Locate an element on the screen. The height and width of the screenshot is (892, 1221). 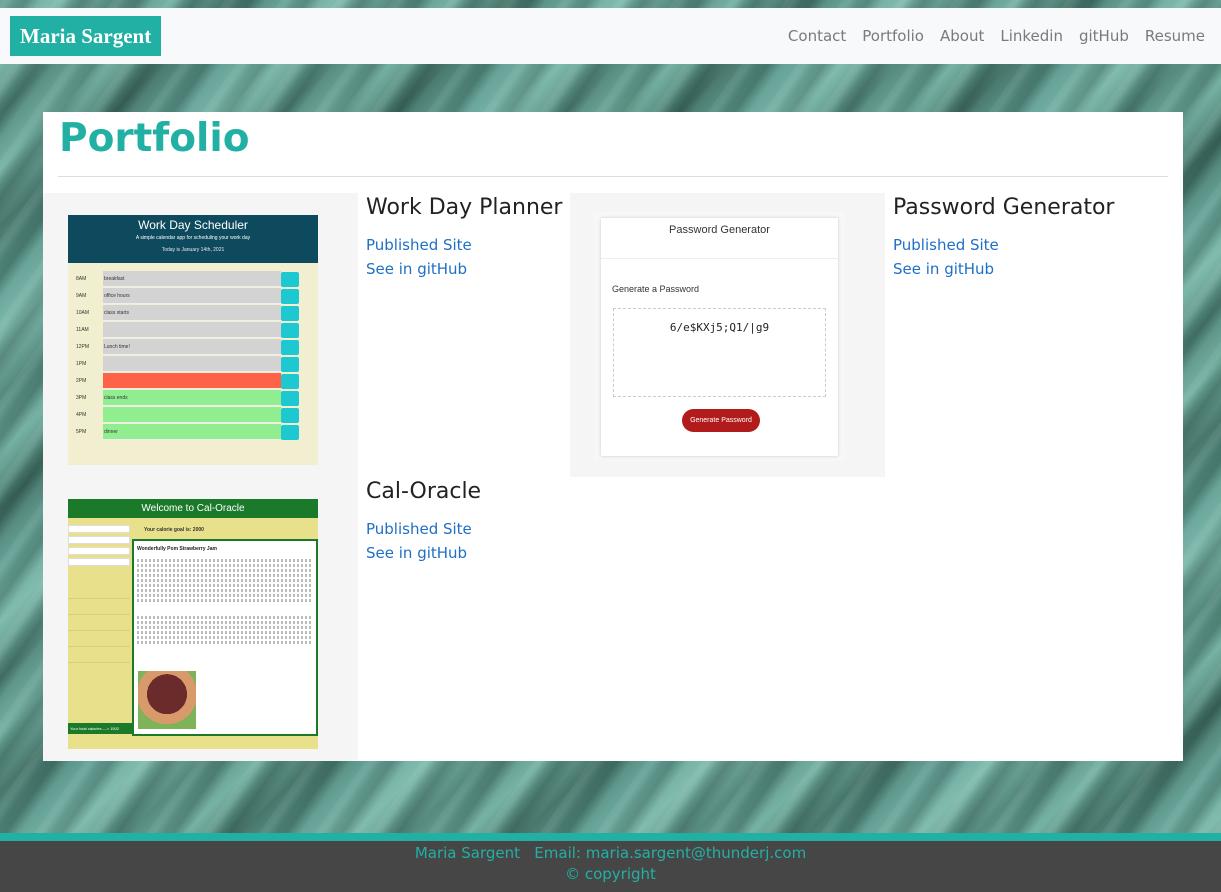
thumb-schedule-hour: 5PM is located at coordinates (81, 432).